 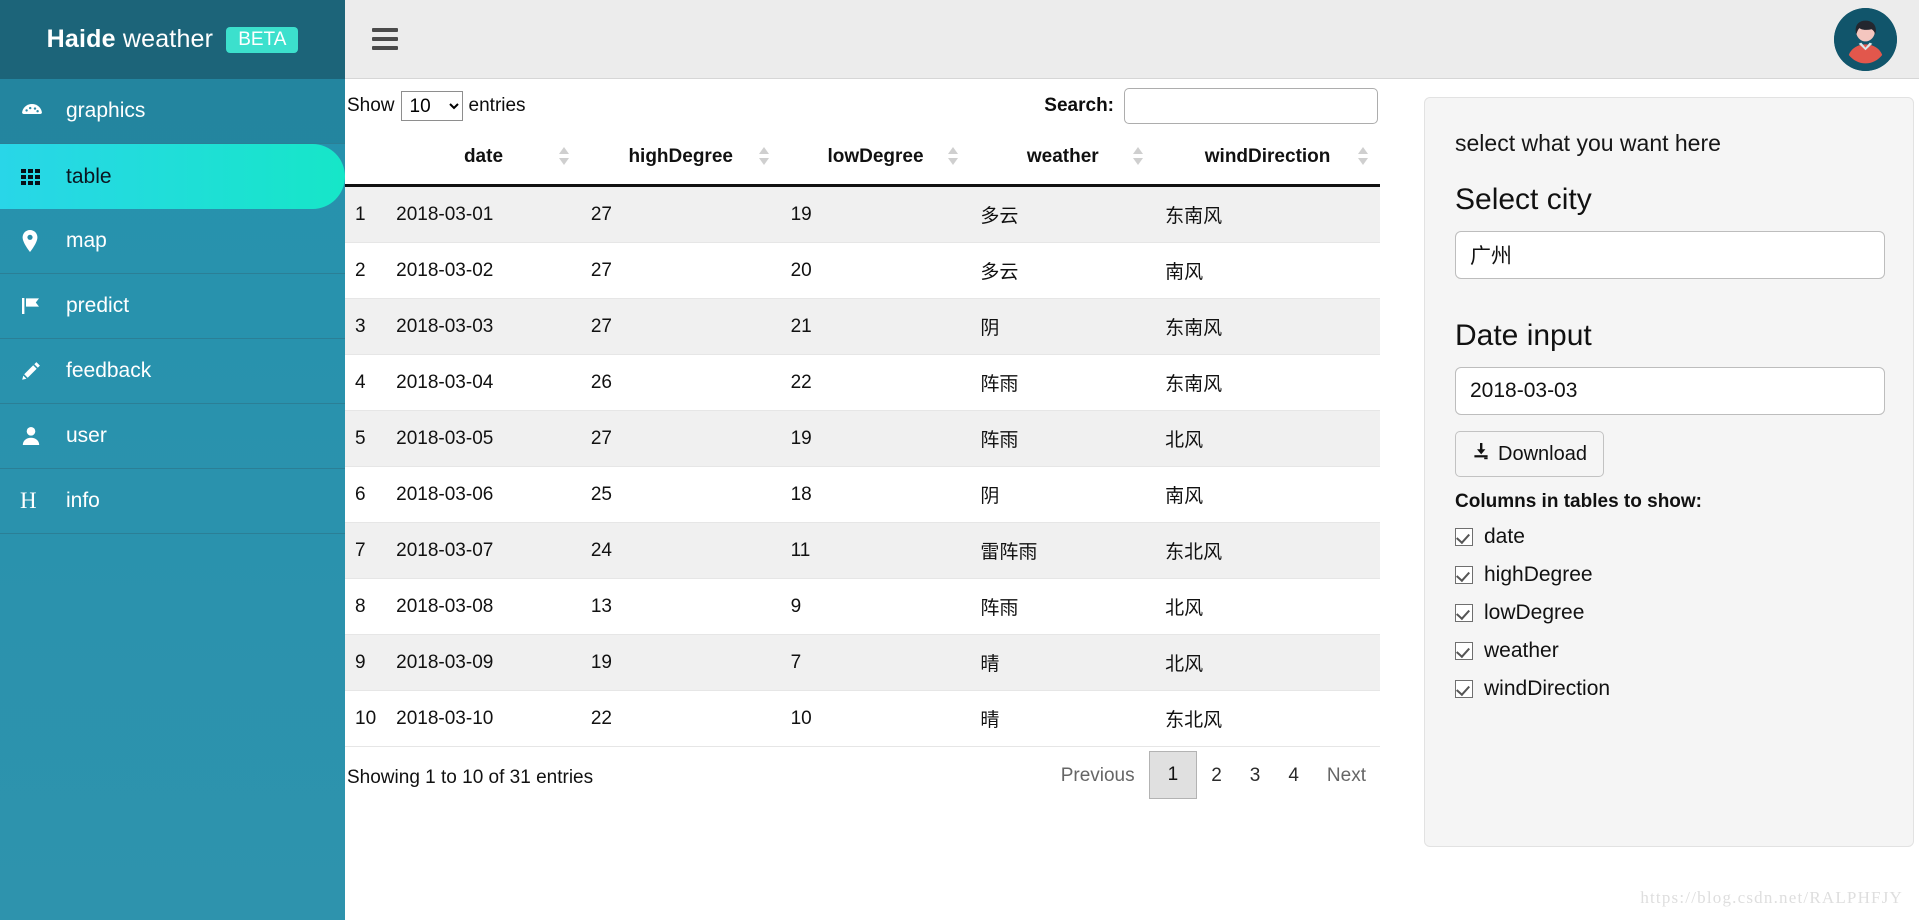 What do you see at coordinates (680, 382) in the screenshot?
I see `table-cell-highdegree: 26` at bounding box center [680, 382].